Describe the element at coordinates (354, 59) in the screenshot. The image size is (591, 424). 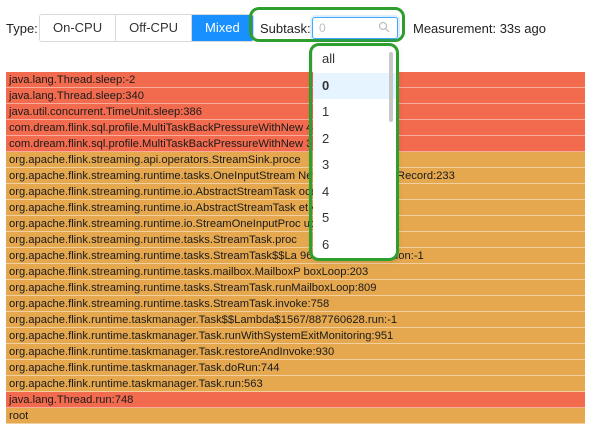
I see `subtask-option: all` at that location.